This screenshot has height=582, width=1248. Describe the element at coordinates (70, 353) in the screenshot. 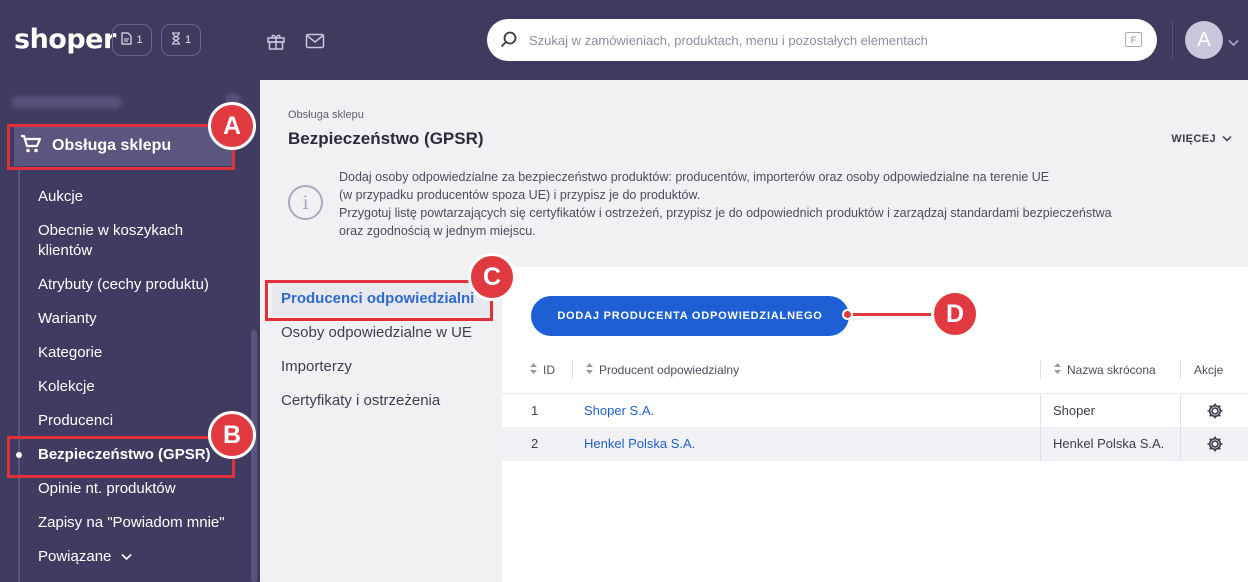

I see `sidebar-item-kategorie: Kategorie` at that location.